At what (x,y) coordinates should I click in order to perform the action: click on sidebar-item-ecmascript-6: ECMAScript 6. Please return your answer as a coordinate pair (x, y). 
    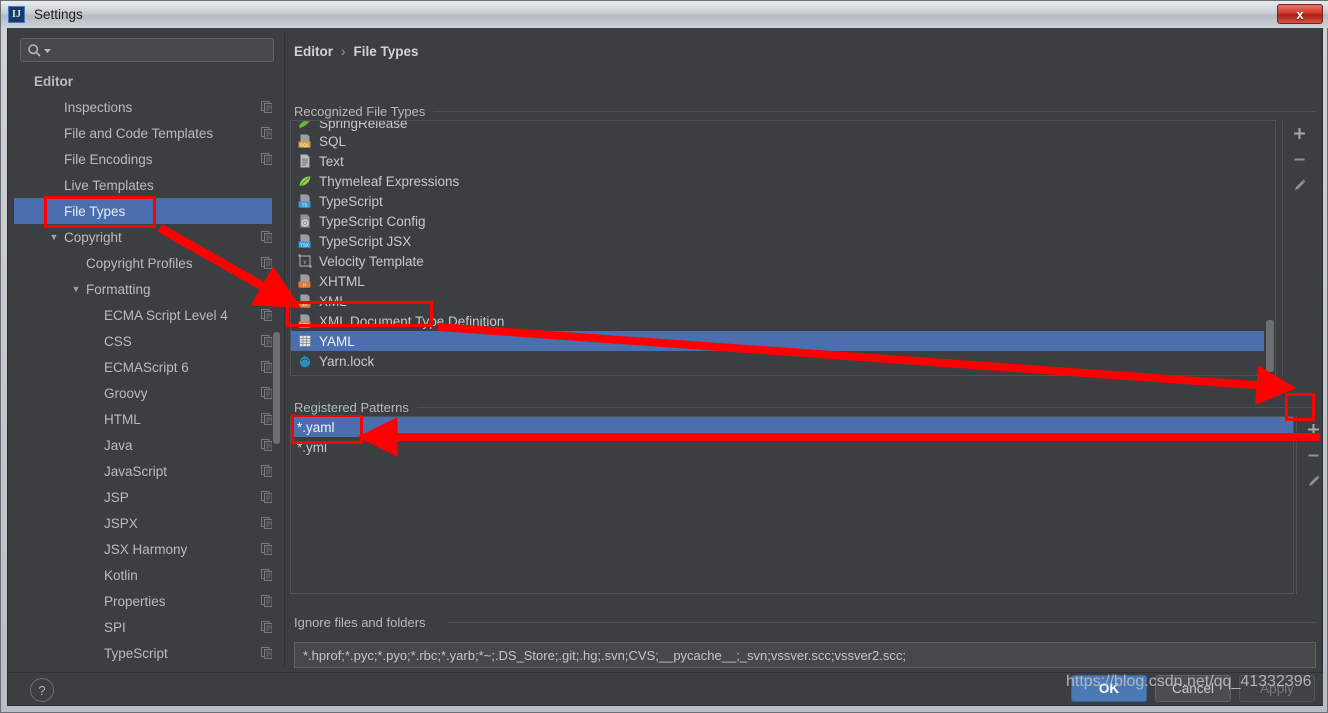
    Looking at the image, I should click on (146, 367).